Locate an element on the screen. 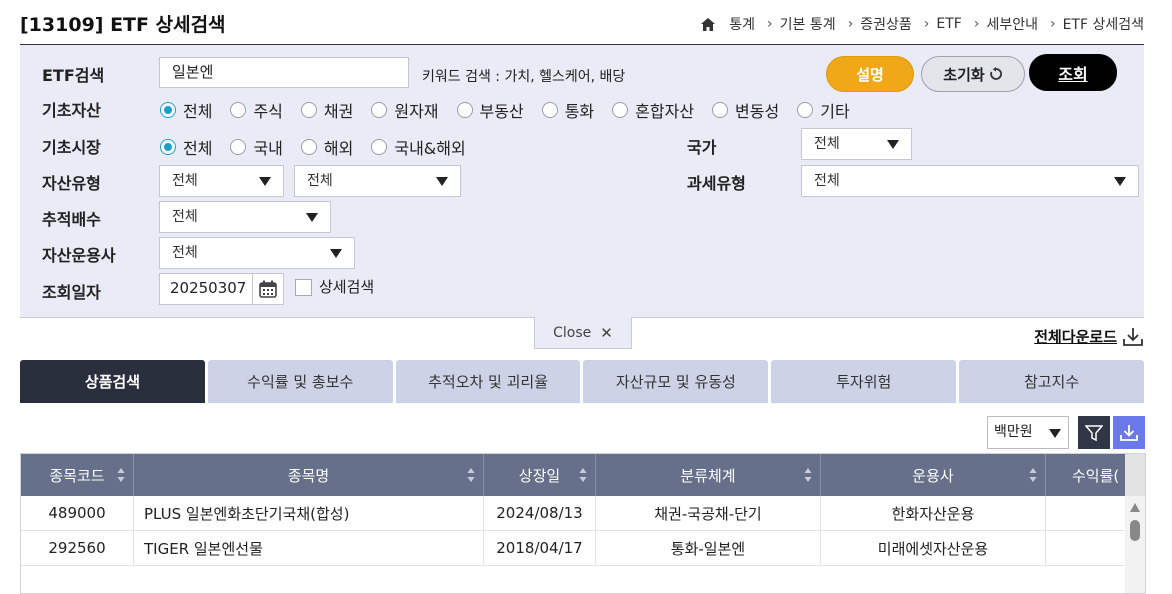 This screenshot has height=594, width=1172. country-select: 전체 is located at coordinates (856, 144).